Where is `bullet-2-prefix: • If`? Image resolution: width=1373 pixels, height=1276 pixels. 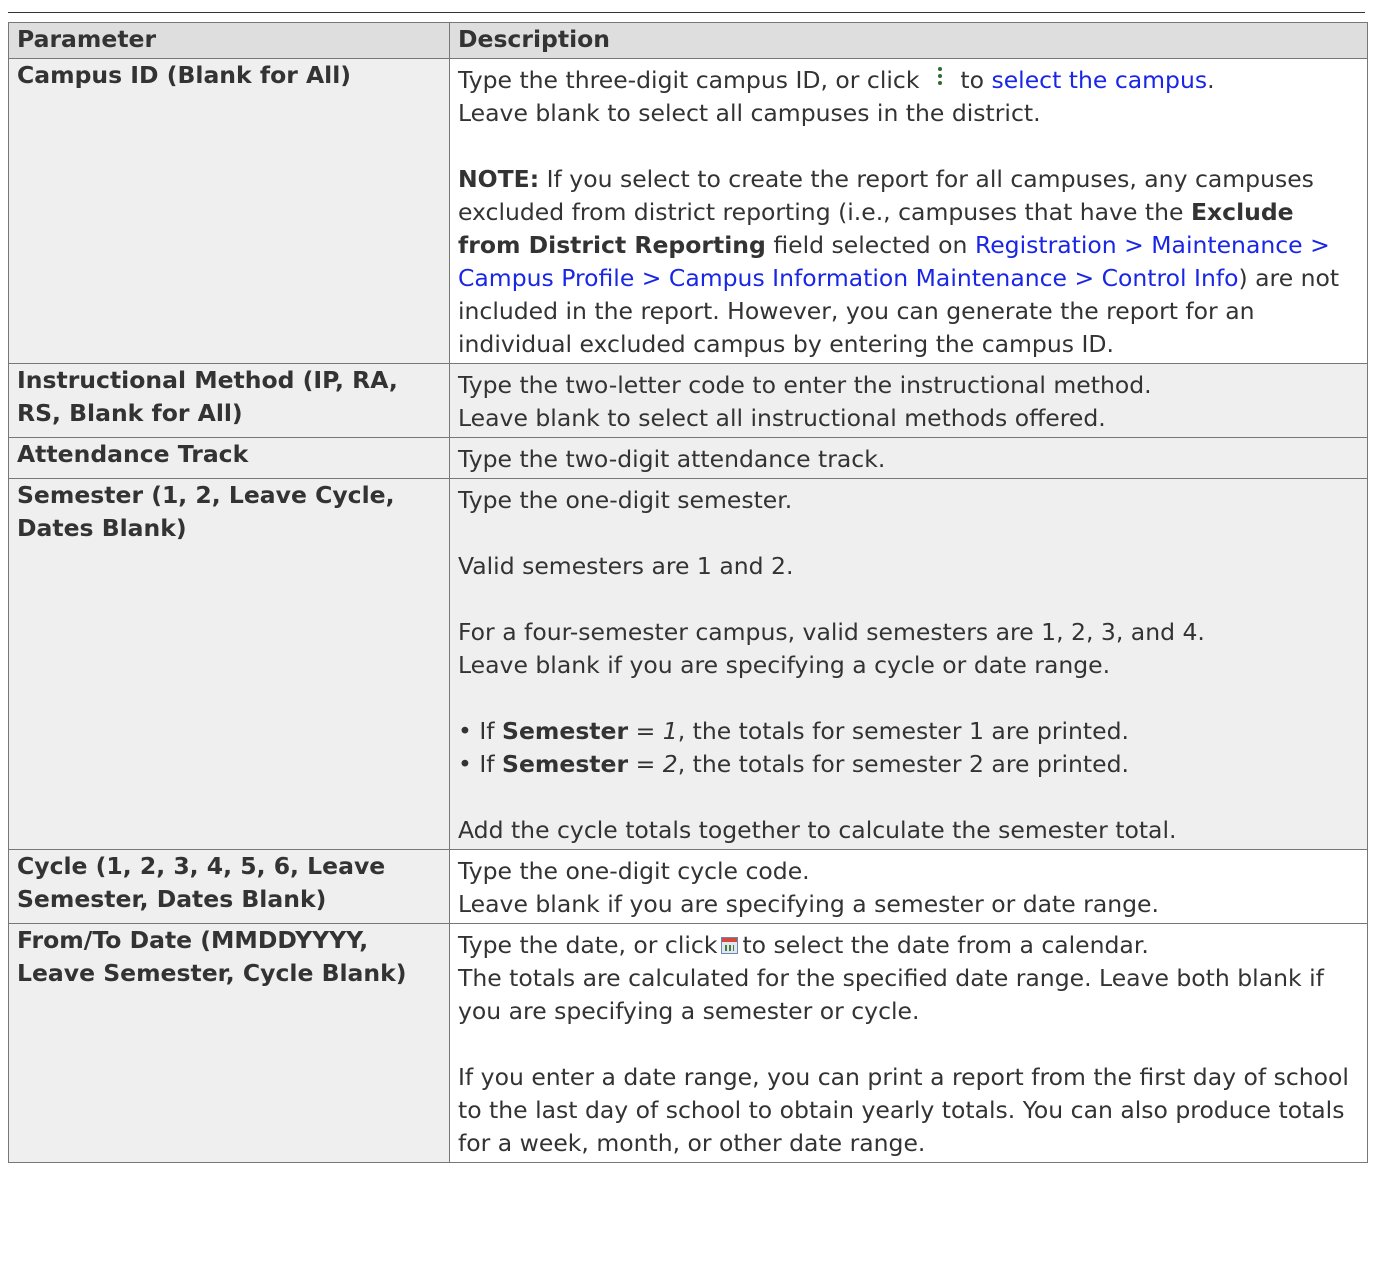
bullet-2-prefix: • If is located at coordinates (476, 764).